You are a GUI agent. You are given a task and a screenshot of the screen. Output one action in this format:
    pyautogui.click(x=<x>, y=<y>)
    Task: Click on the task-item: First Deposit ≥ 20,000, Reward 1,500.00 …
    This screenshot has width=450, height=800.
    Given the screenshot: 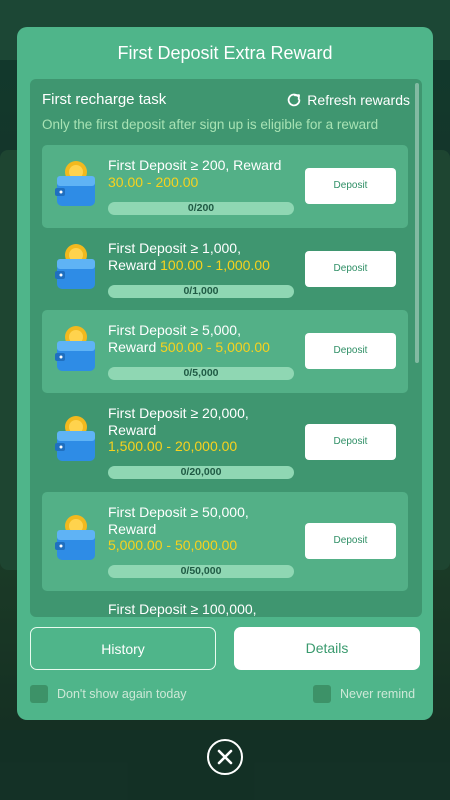 What is the action you would take?
    pyautogui.click(x=225, y=442)
    